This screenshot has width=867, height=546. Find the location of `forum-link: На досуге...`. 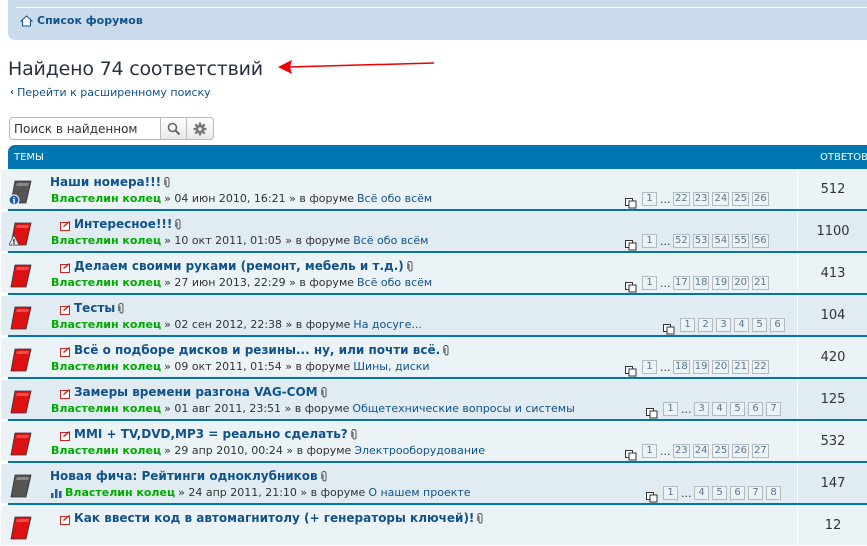

forum-link: На досуге... is located at coordinates (387, 324).